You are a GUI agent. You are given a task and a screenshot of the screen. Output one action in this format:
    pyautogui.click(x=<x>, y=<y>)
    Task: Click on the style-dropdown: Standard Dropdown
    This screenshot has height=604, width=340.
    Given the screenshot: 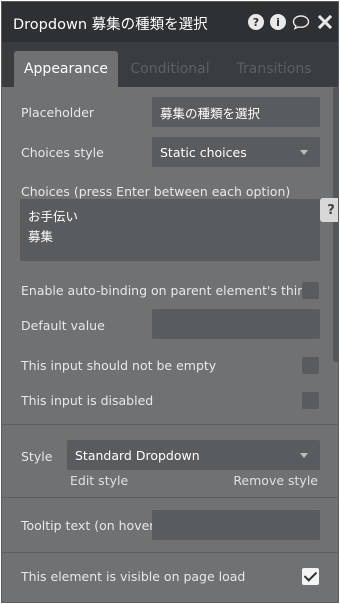 What is the action you would take?
    pyautogui.click(x=193, y=455)
    